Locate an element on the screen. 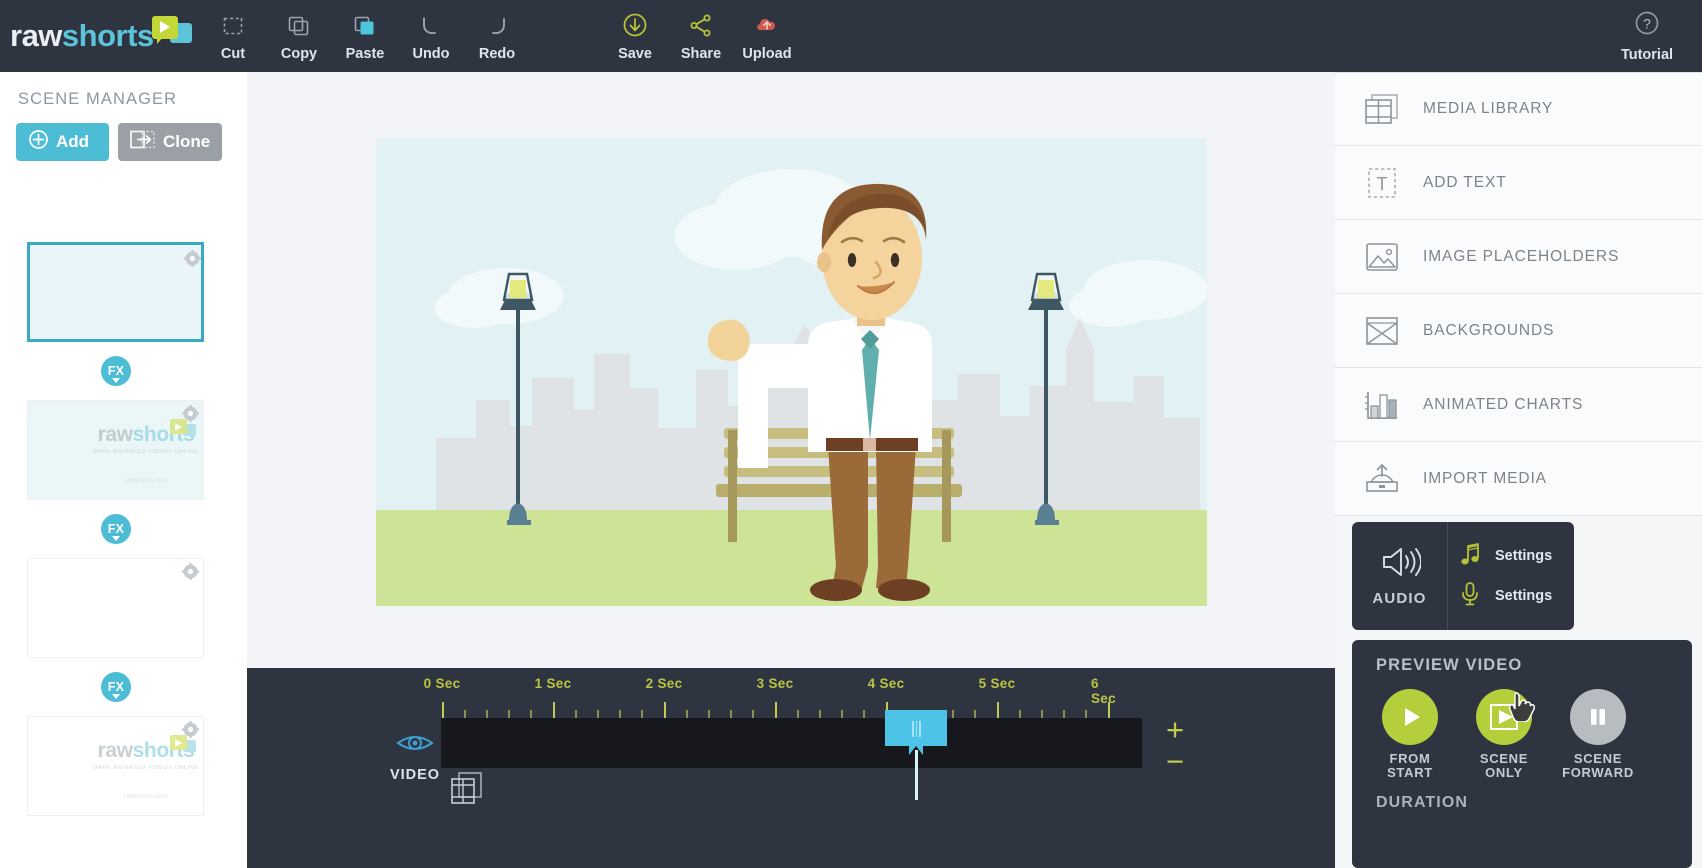  eye-icon is located at coordinates (415, 748).